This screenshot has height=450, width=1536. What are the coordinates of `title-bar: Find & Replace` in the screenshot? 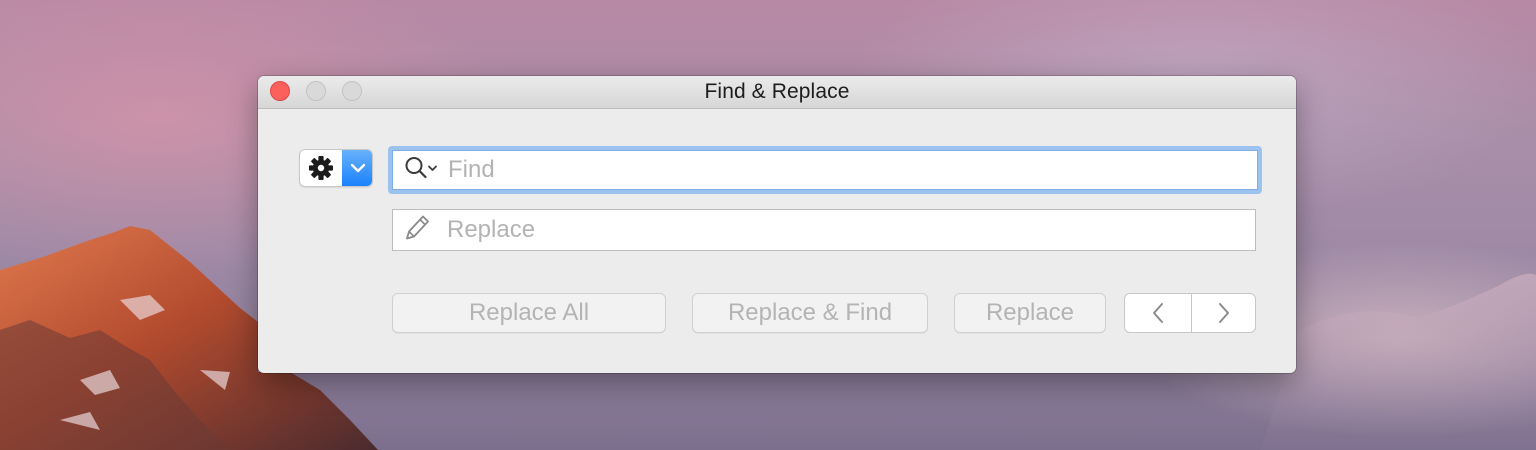 It's located at (777, 92).